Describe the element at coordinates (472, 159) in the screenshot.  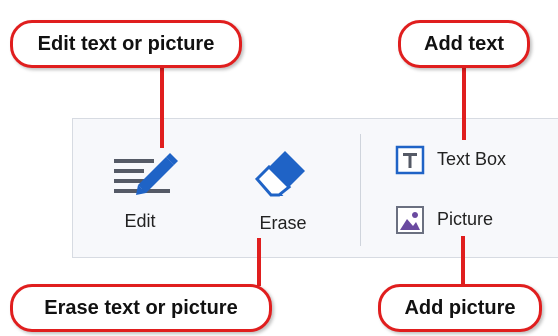
I see `text-box-label: Text Box` at that location.